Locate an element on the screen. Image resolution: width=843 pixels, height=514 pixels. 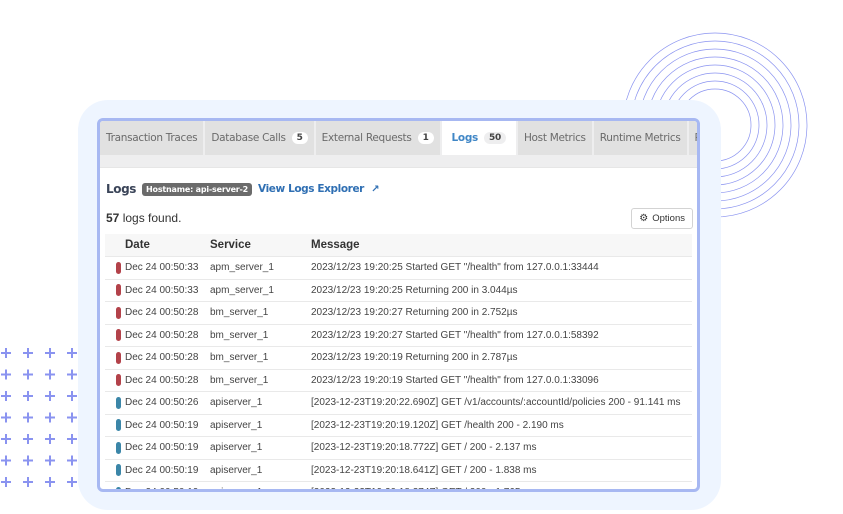
tab-label: Runtime Metrics is located at coordinates (640, 138).